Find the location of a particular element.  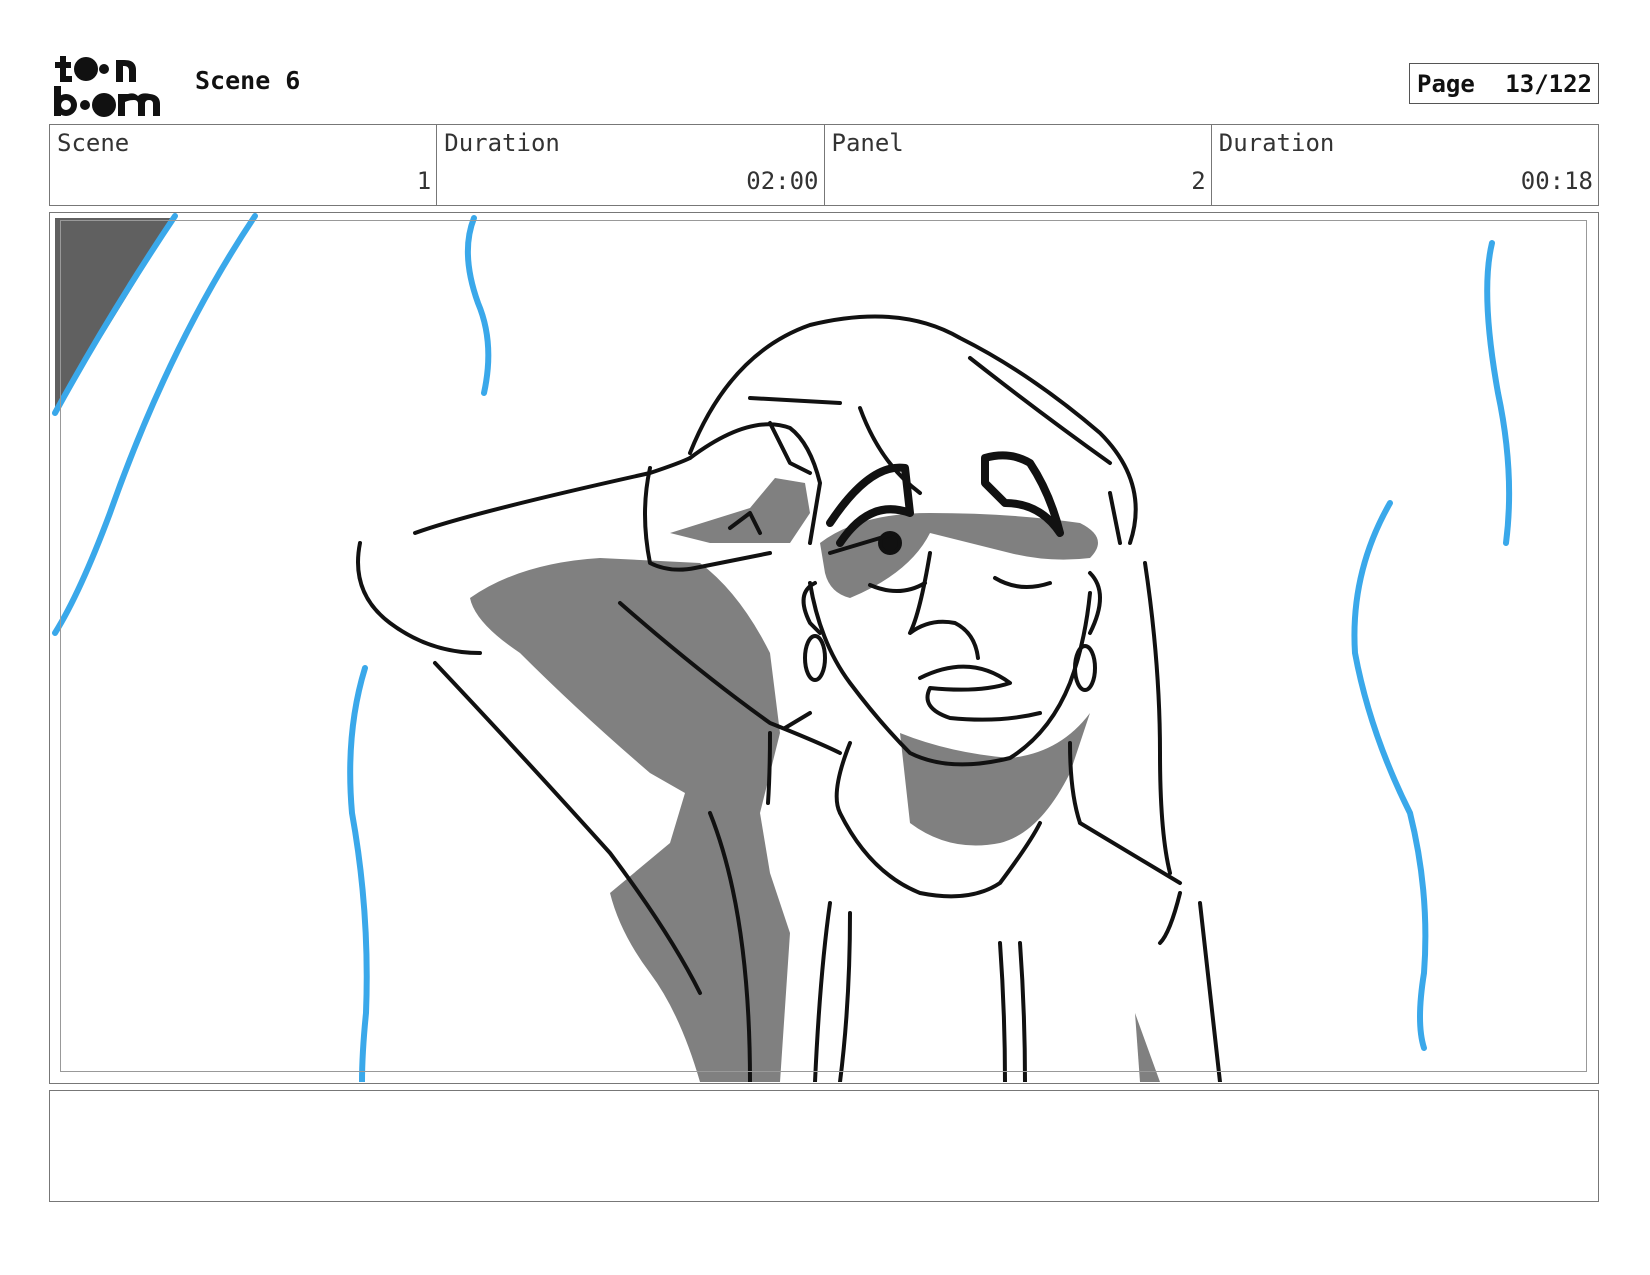

scene-duration-cell: Duration 02:00 is located at coordinates (631, 165).